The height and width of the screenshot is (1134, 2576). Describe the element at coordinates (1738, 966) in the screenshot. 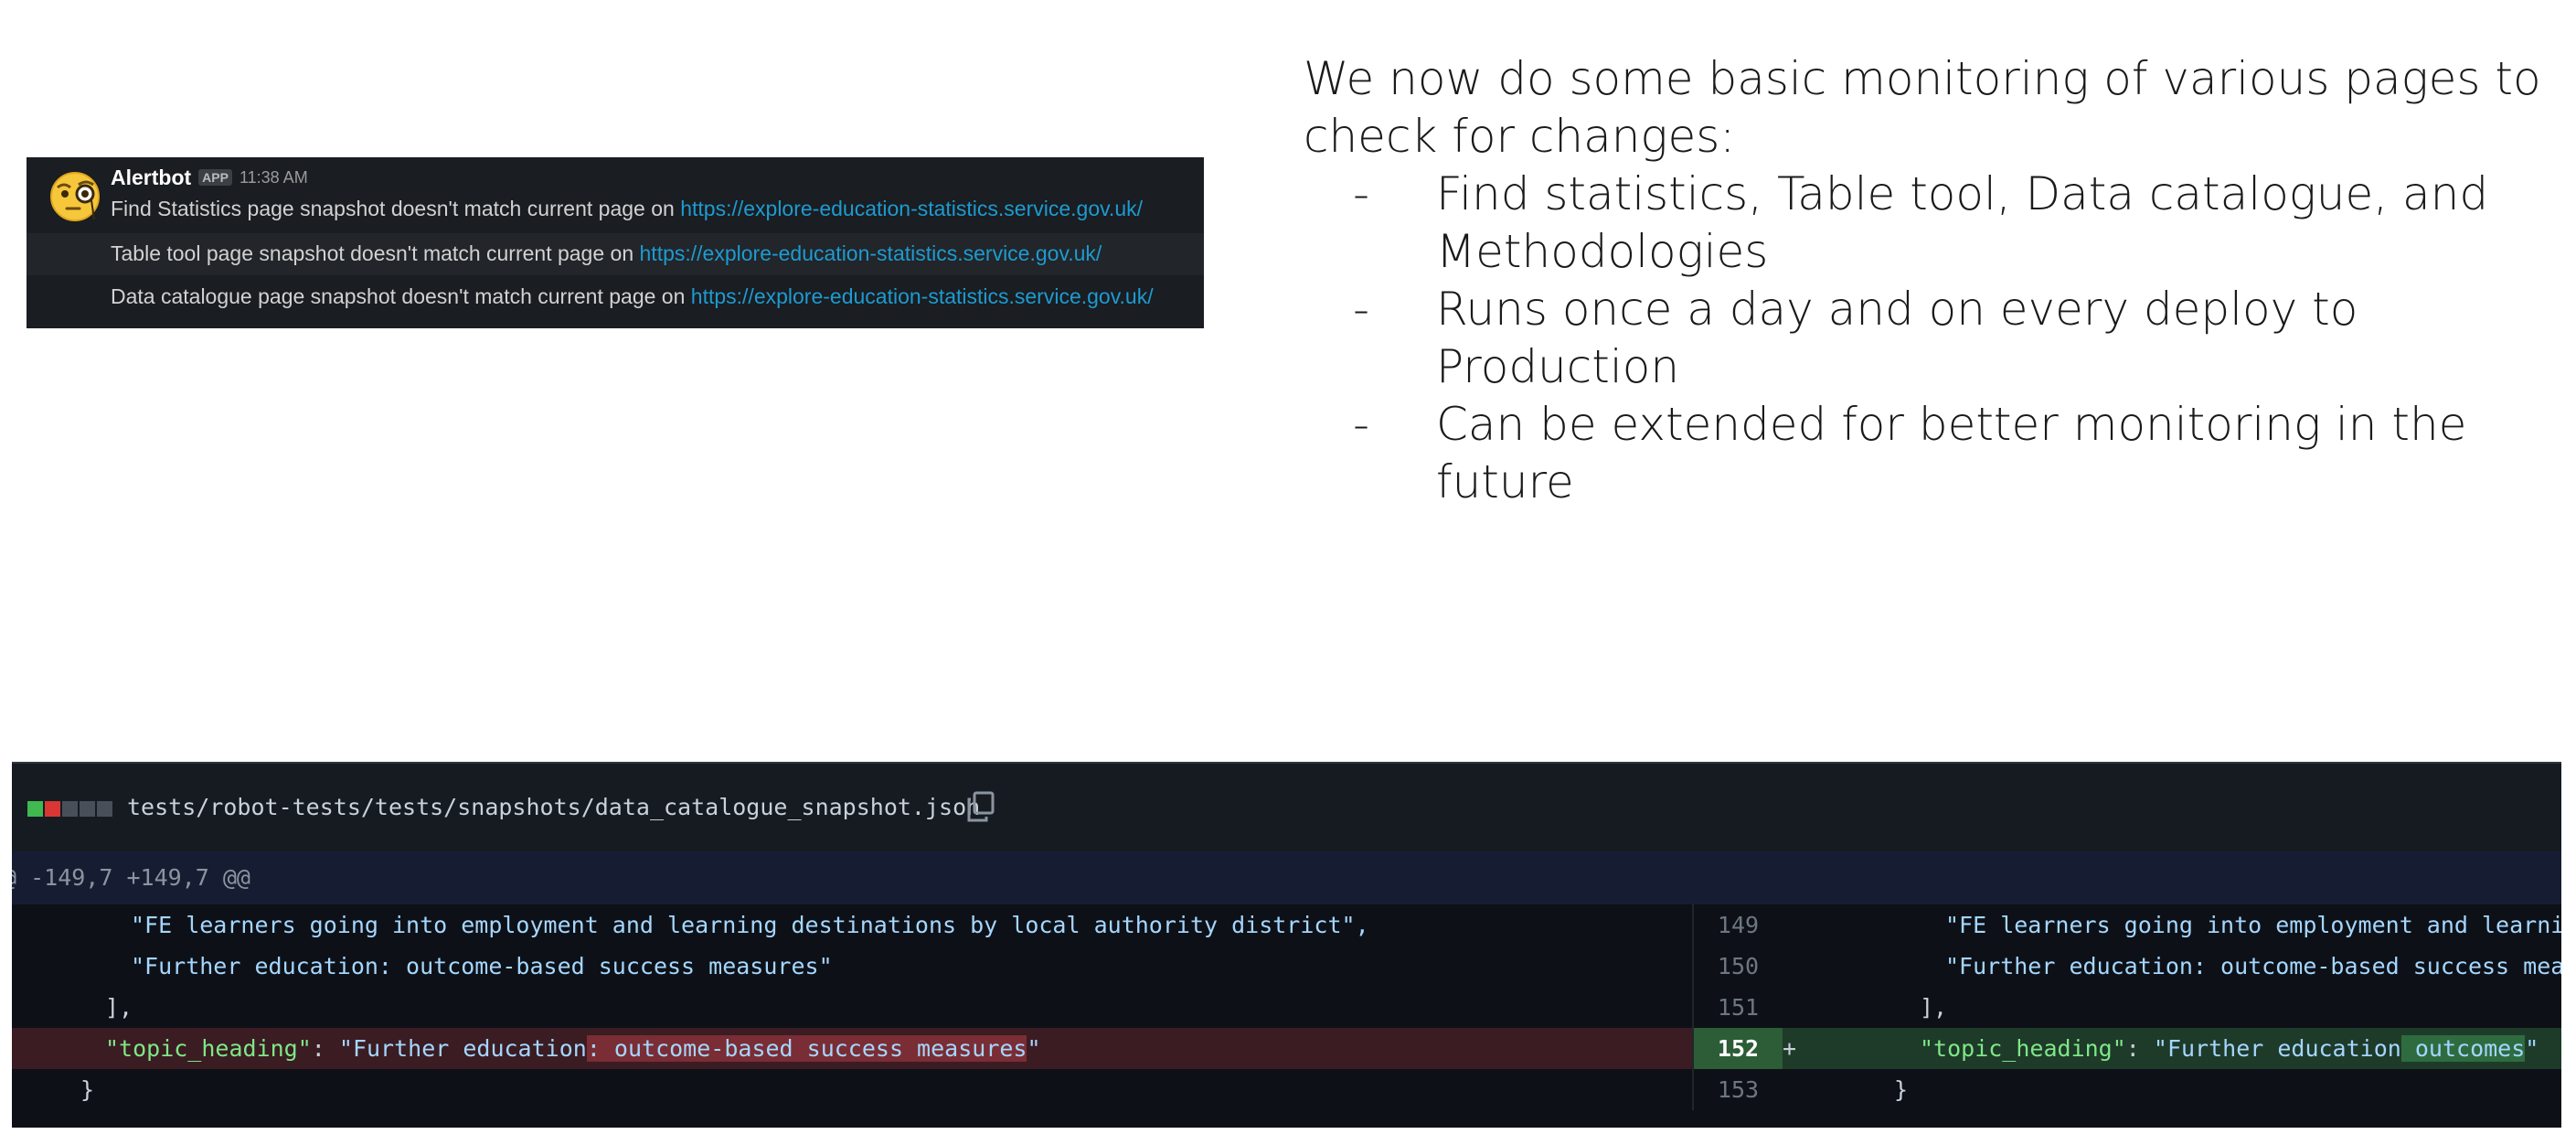

I see `line-number: 150` at that location.